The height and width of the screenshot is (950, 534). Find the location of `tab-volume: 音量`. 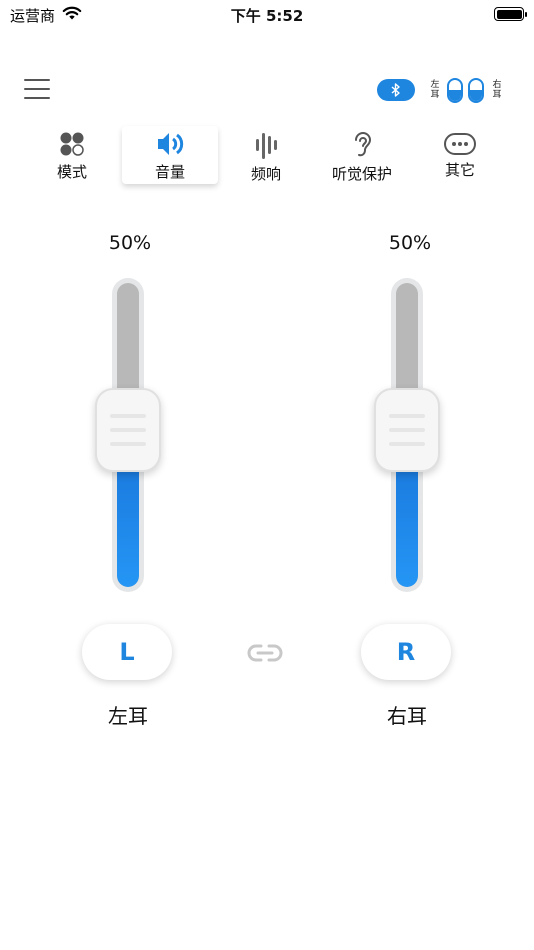

tab-volume: 音量 is located at coordinates (170, 155).